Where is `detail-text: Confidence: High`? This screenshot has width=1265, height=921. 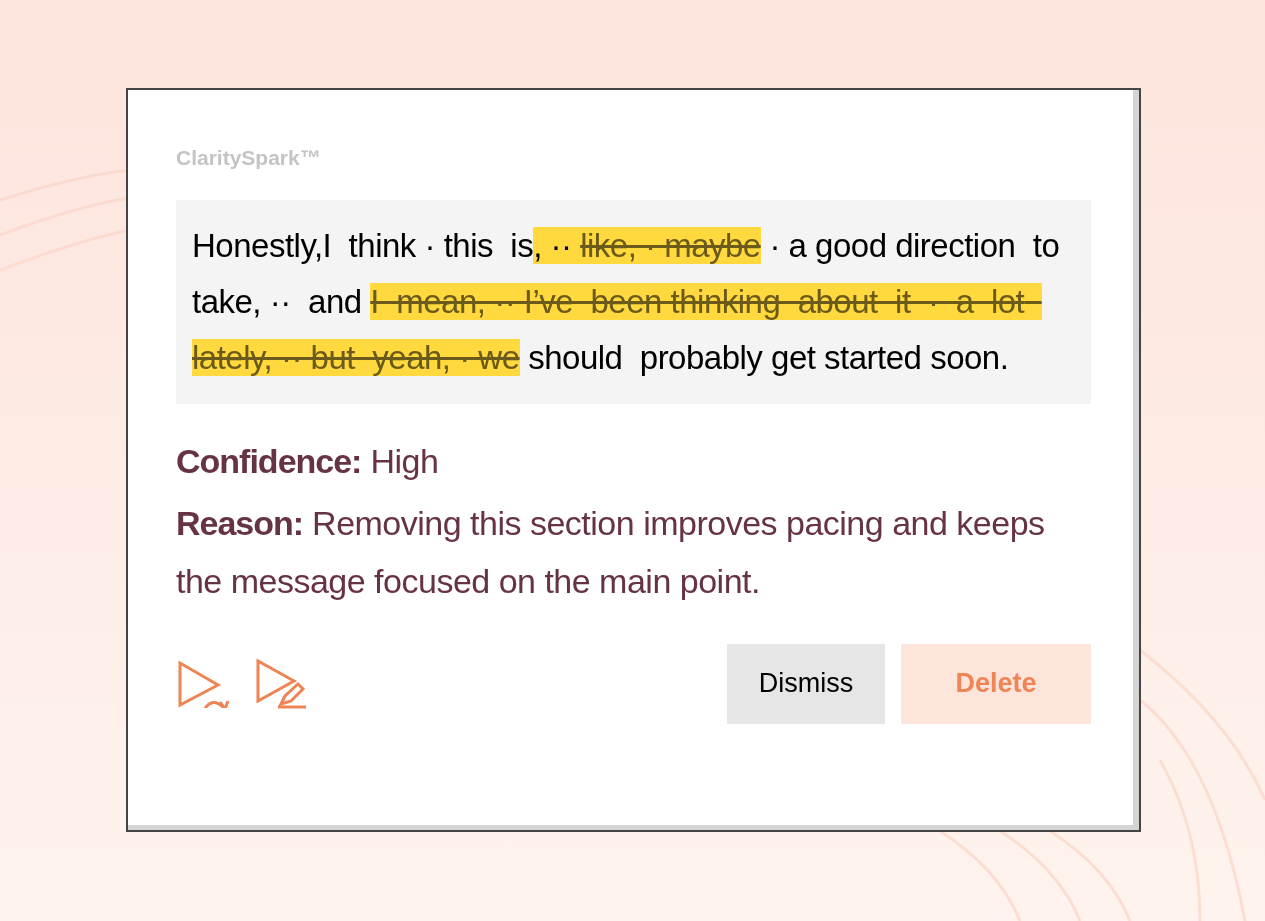 detail-text: Confidence: High is located at coordinates (308, 461).